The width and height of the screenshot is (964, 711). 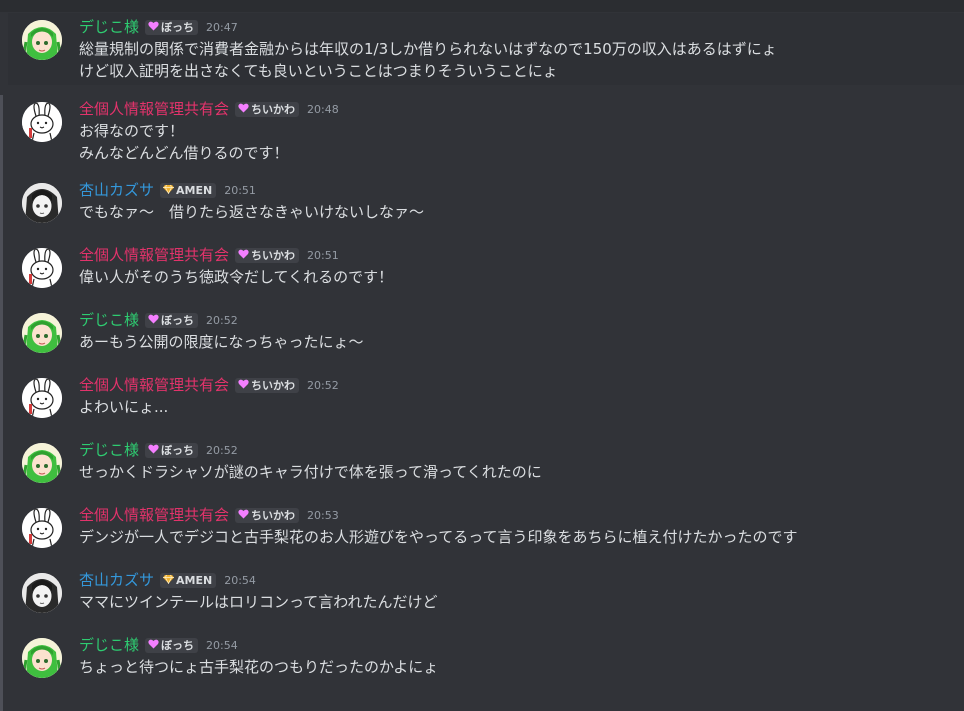 I want to click on message-content: 偉い人がそのうち徳政令だしてくれるのです！, so click(x=236, y=277).